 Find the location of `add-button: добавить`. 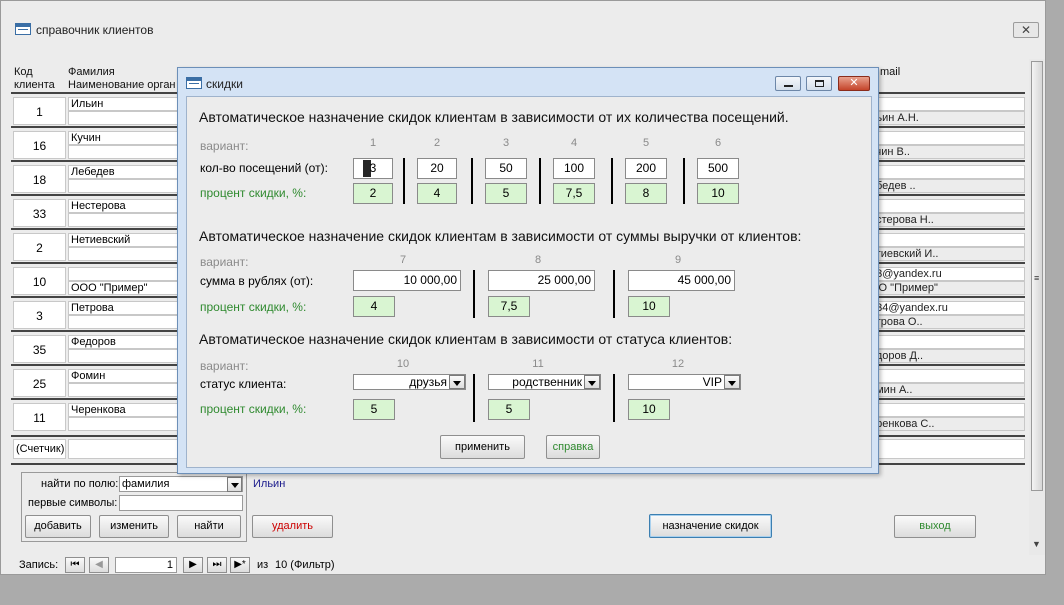

add-button: добавить is located at coordinates (58, 526).